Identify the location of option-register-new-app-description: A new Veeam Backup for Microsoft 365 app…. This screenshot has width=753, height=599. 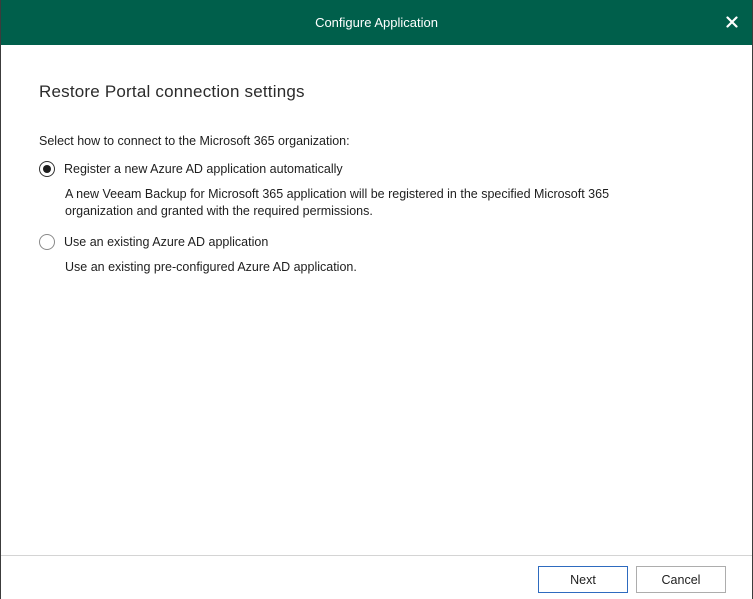
(395, 203).